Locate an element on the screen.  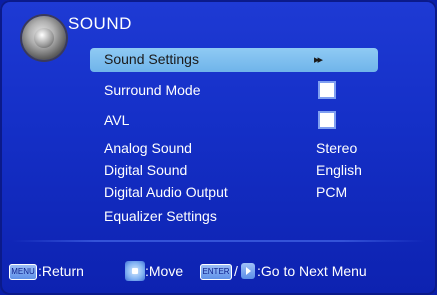
menu-key-icon: MENU is located at coordinates (23, 272).